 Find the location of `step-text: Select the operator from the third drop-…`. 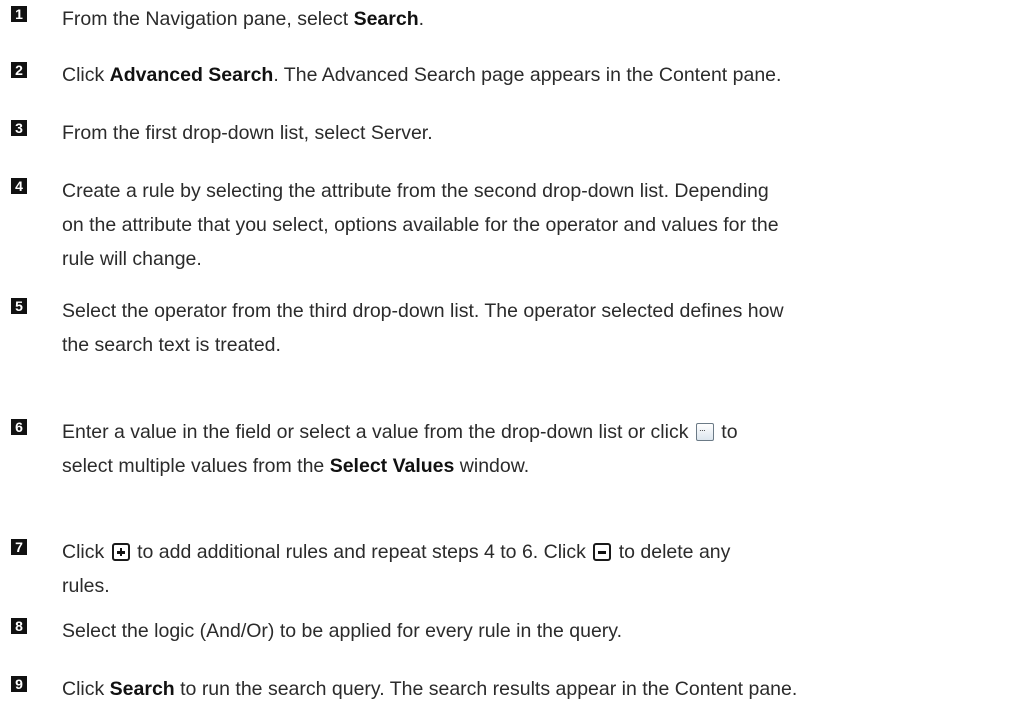

step-text: Select the operator from the third drop-… is located at coordinates (543, 328).